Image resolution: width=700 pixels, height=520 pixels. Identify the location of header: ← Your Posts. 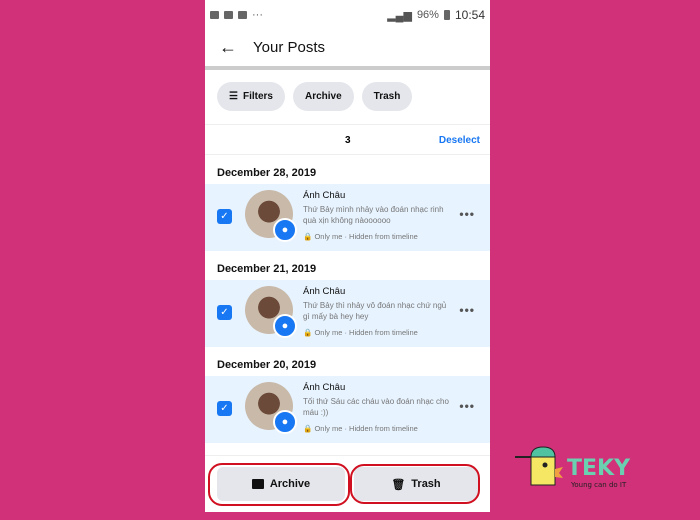
(347, 47).